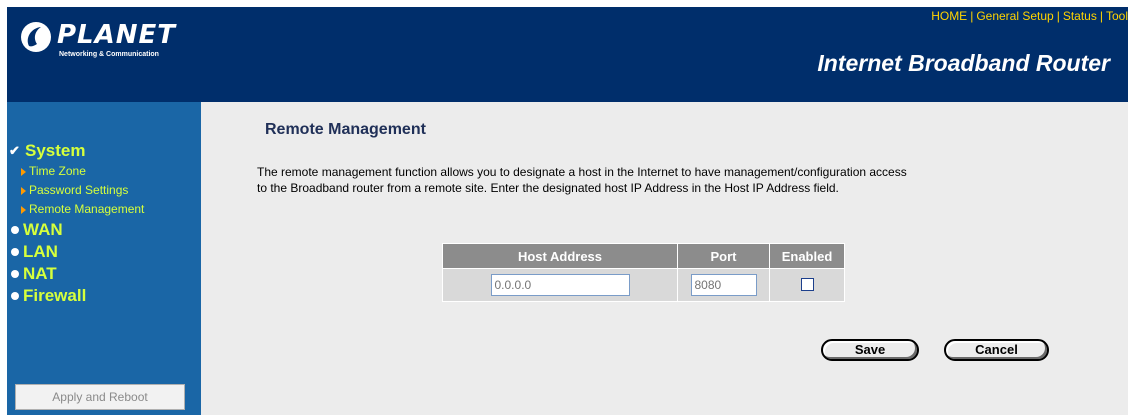 Image resolution: width=1128 pixels, height=415 pixels. What do you see at coordinates (43, 229) in the screenshot?
I see `menu-wan-label: WAN` at bounding box center [43, 229].